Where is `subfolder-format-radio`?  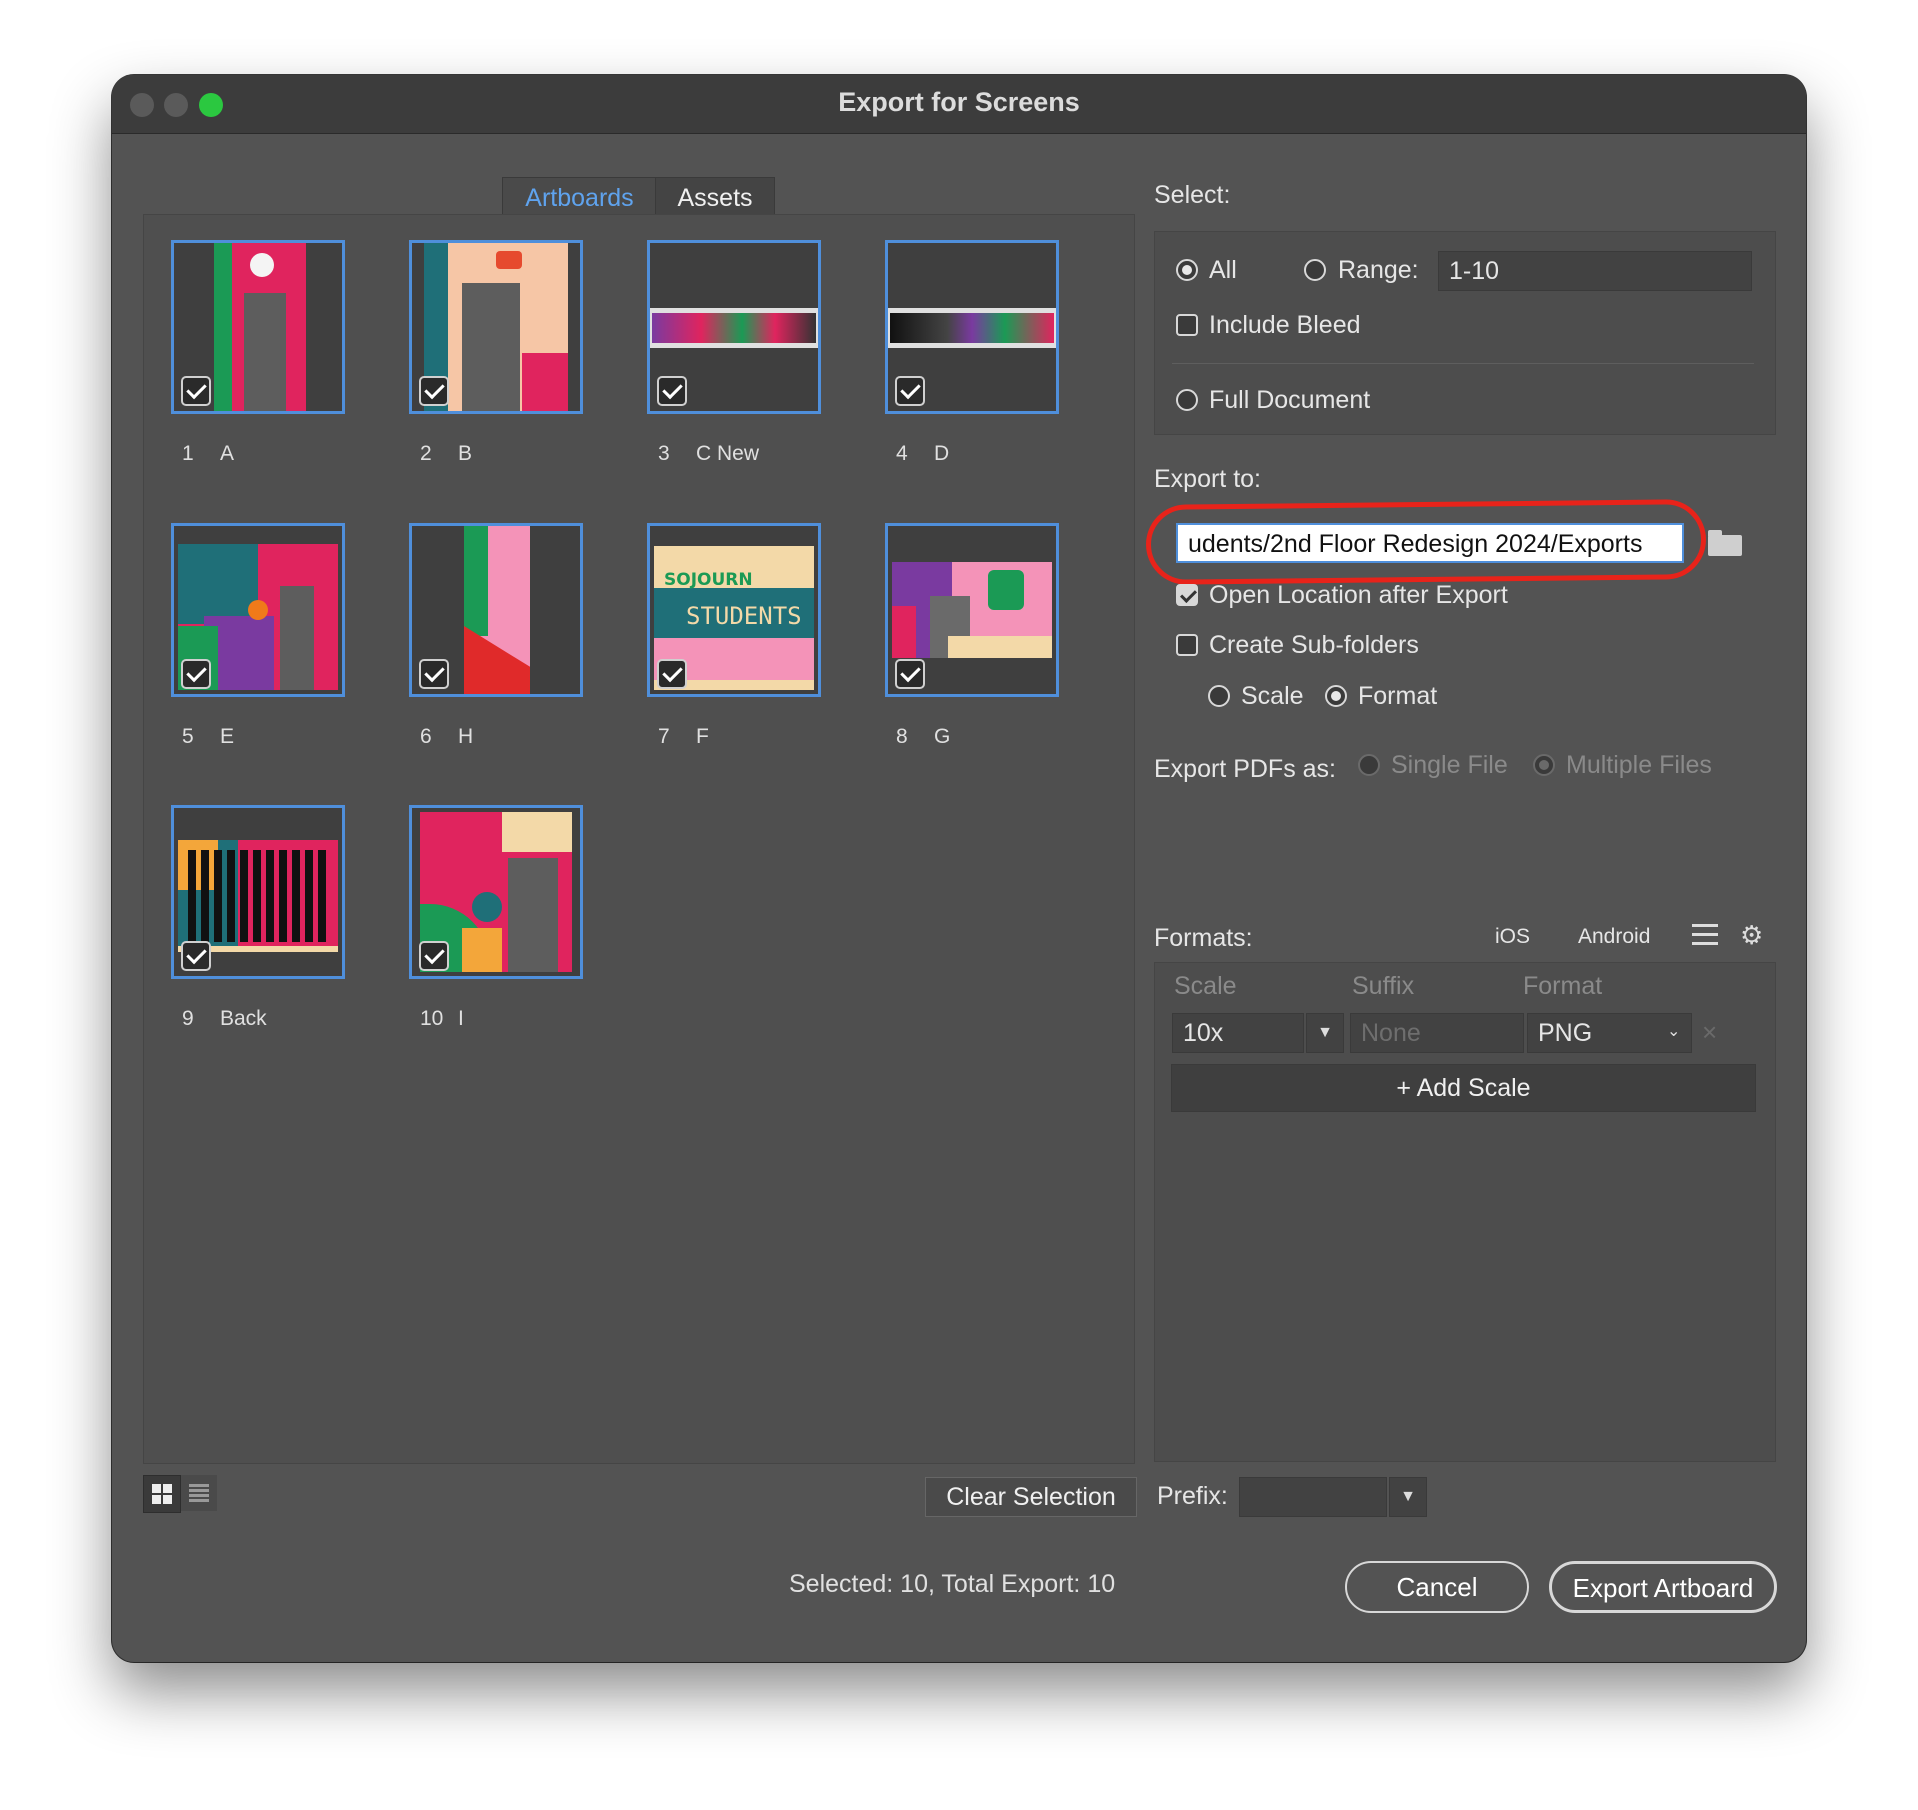 subfolder-format-radio is located at coordinates (1336, 696).